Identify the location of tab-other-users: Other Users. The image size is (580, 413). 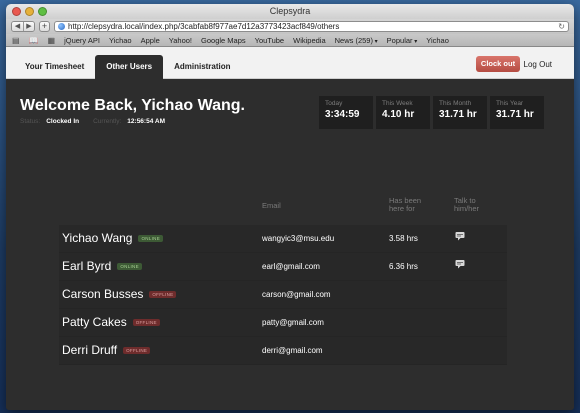
(129, 67).